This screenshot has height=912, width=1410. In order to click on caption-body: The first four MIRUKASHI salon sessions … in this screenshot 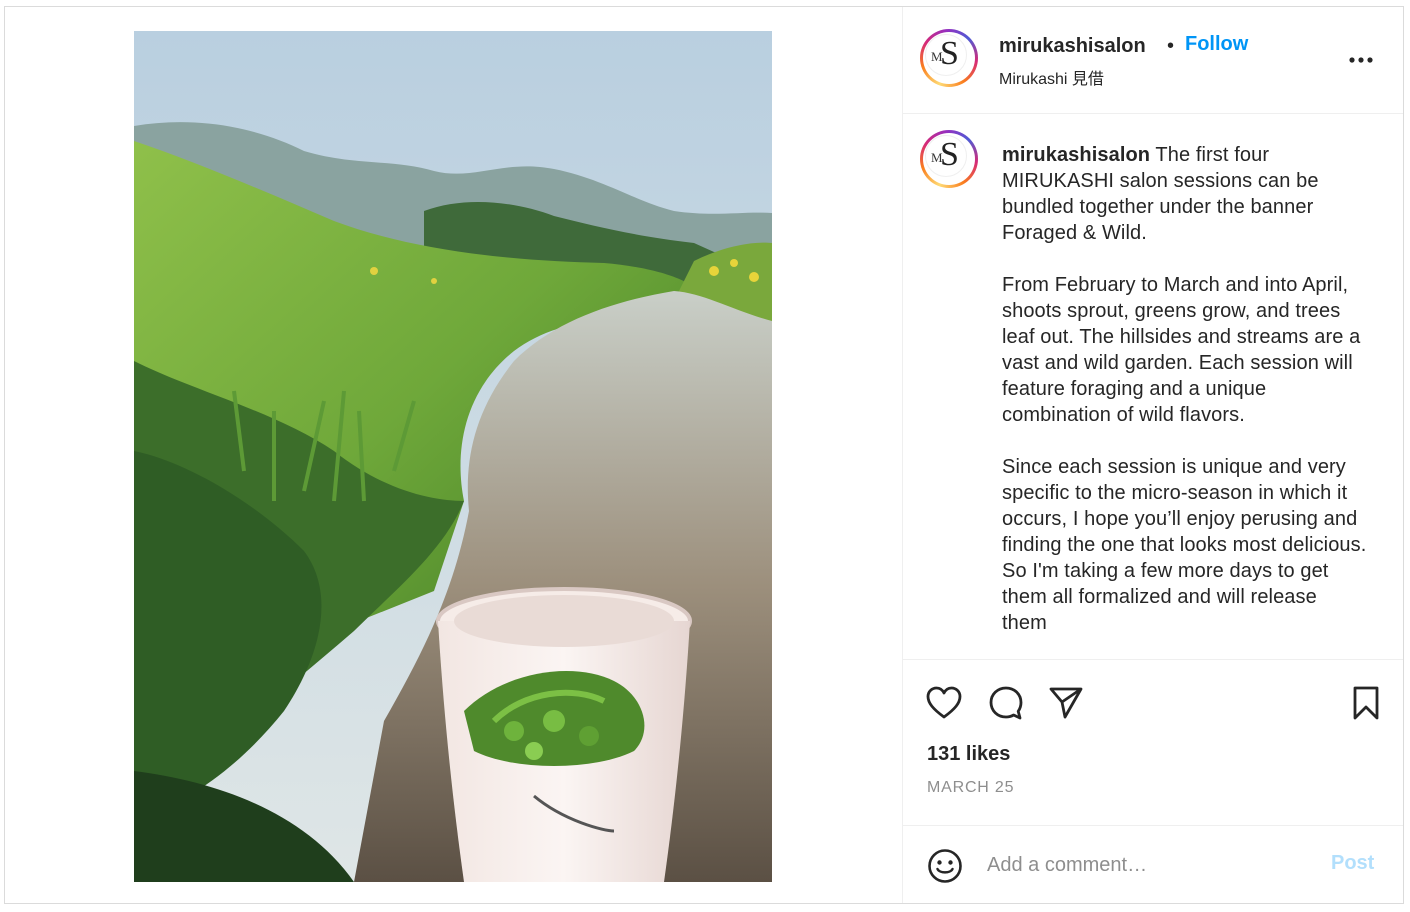, I will do `click(1184, 389)`.